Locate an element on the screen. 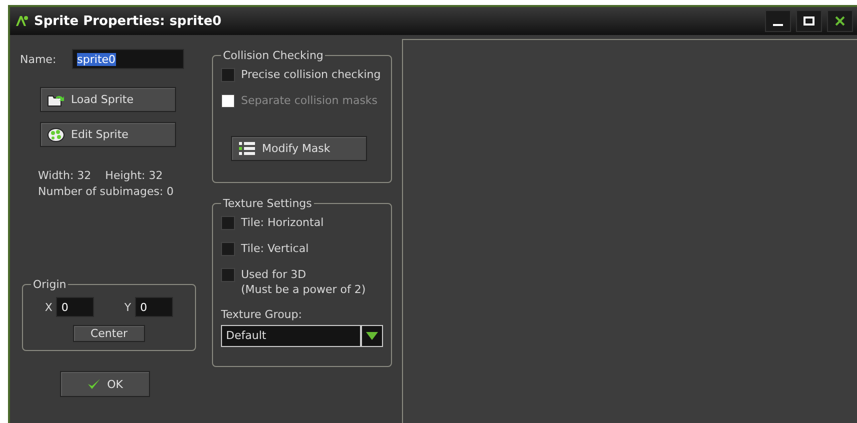 Image resolution: width=857 pixels, height=423 pixels. subimages-text: Number of subimages: 0 is located at coordinates (106, 191).